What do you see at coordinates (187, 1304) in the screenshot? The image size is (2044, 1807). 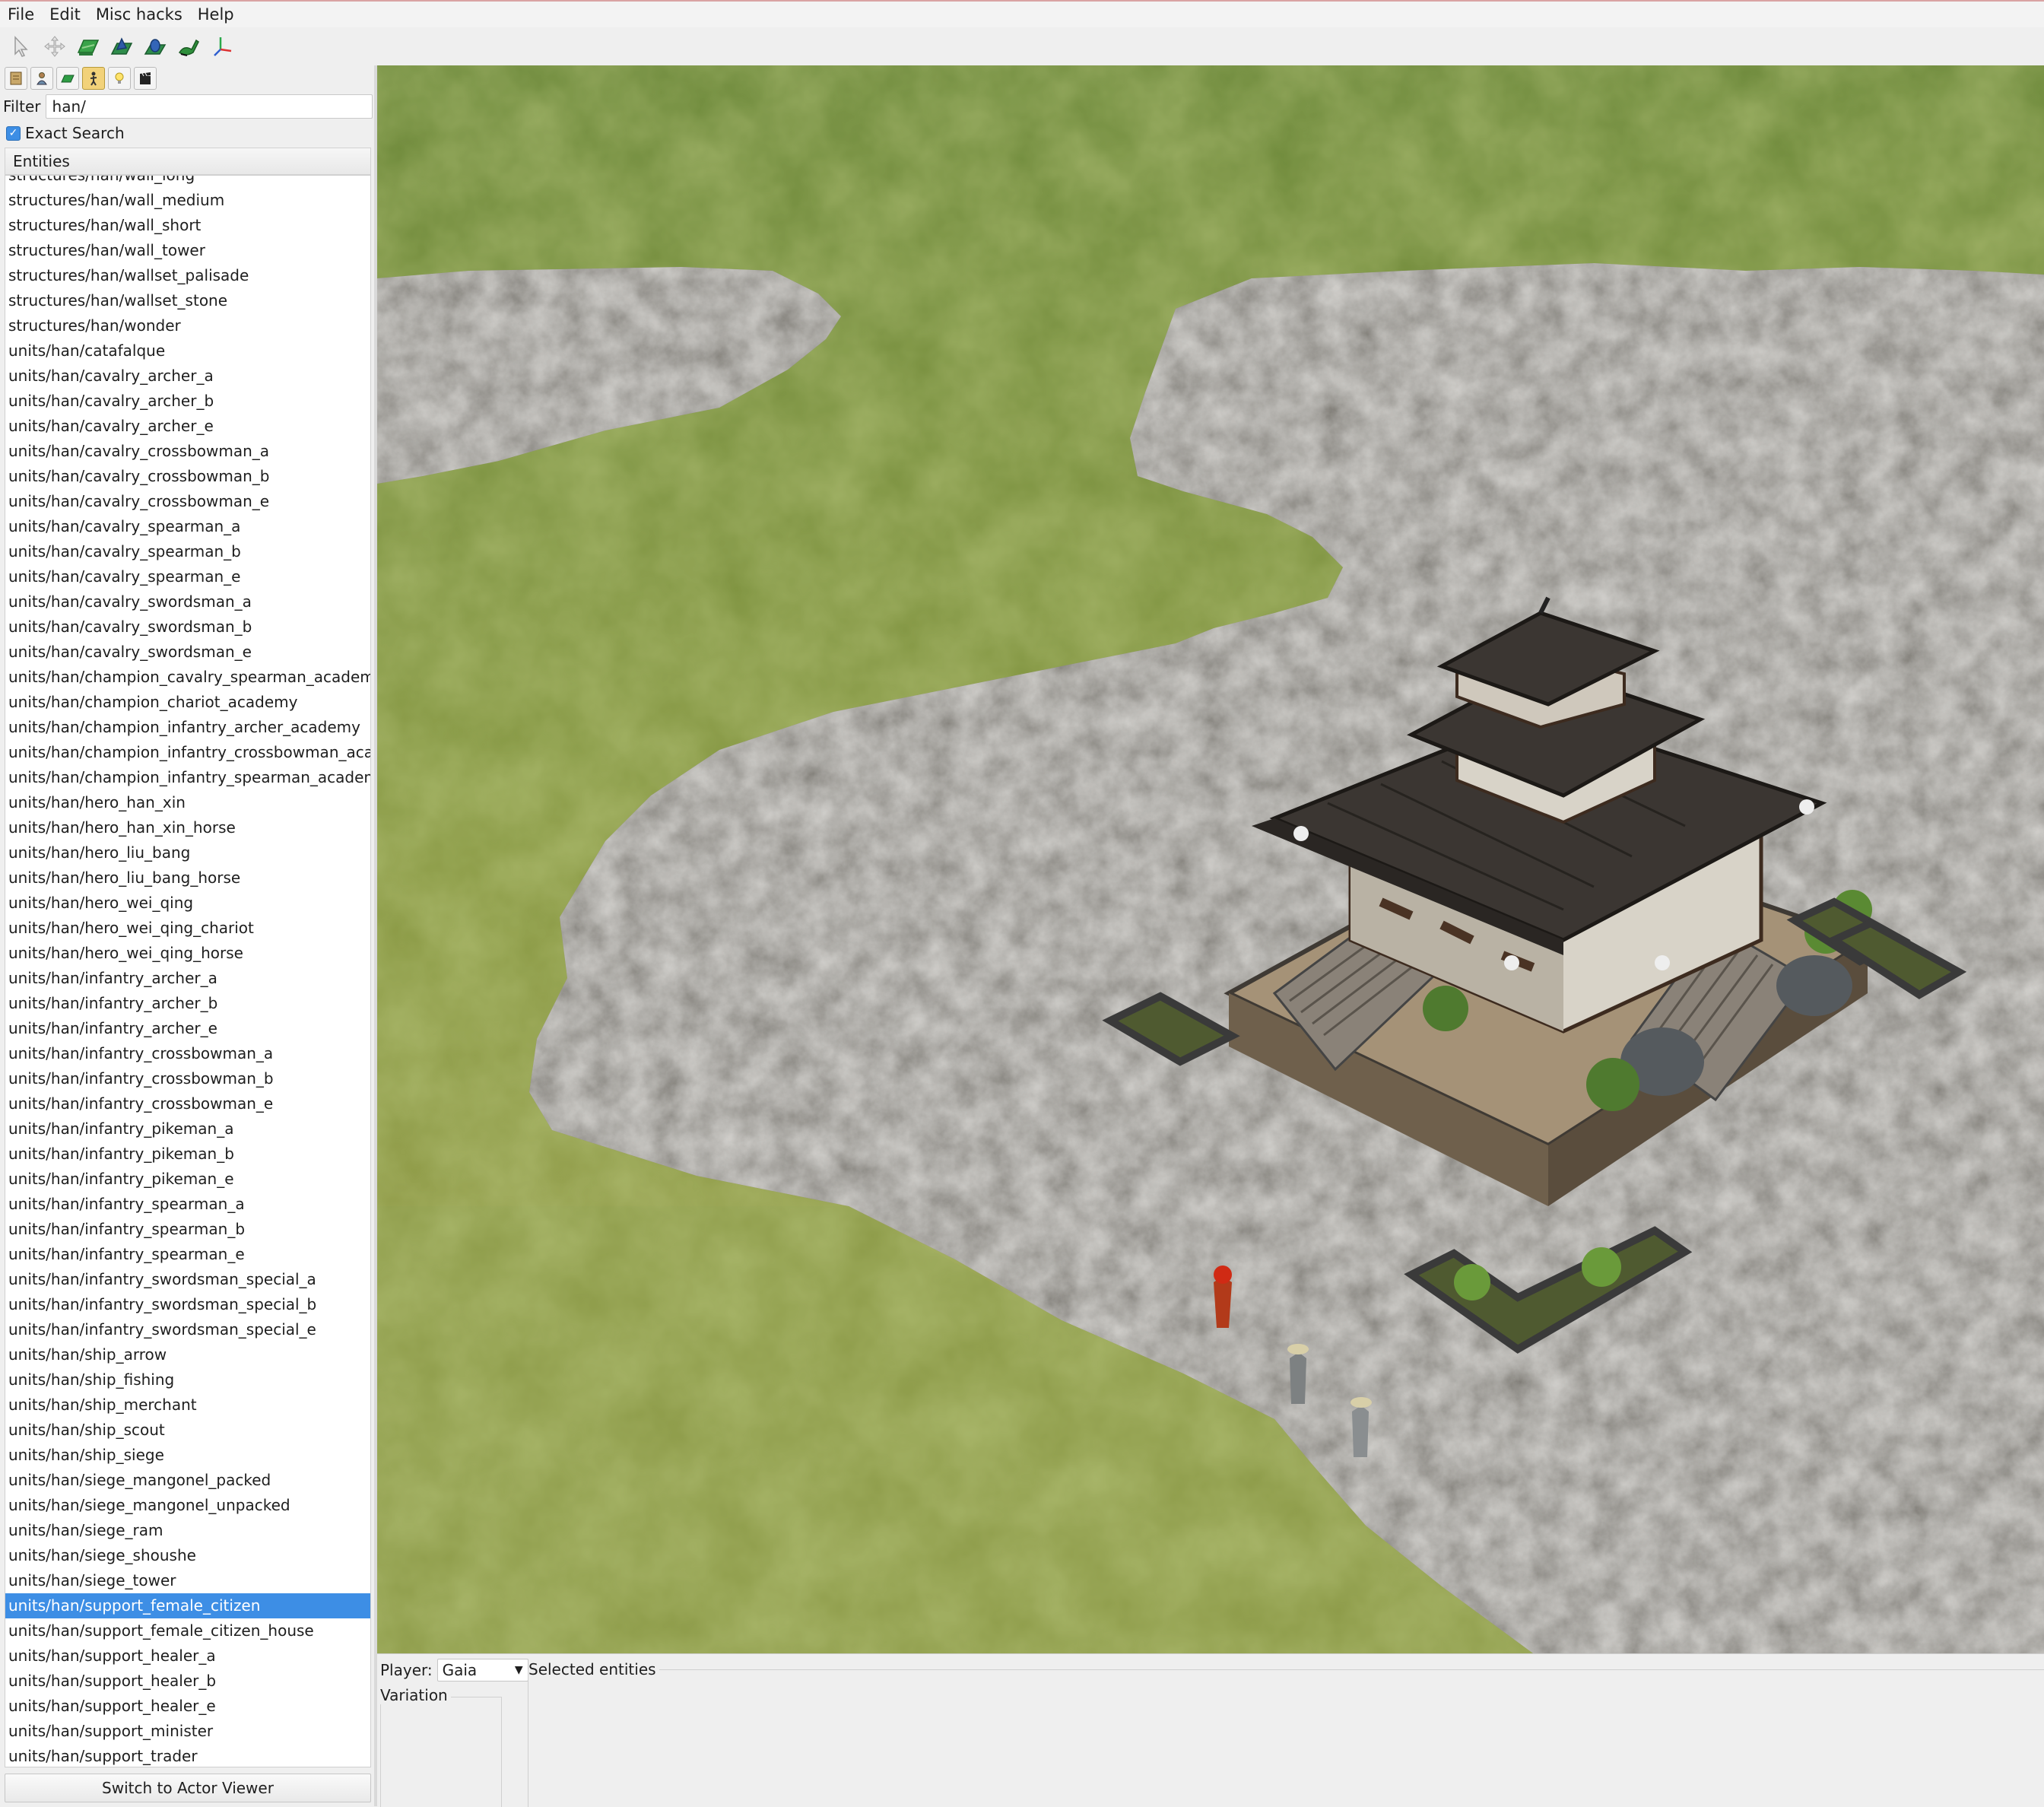 I see `entity-list-item: units/han/infantry_swordsman_special_b` at bounding box center [187, 1304].